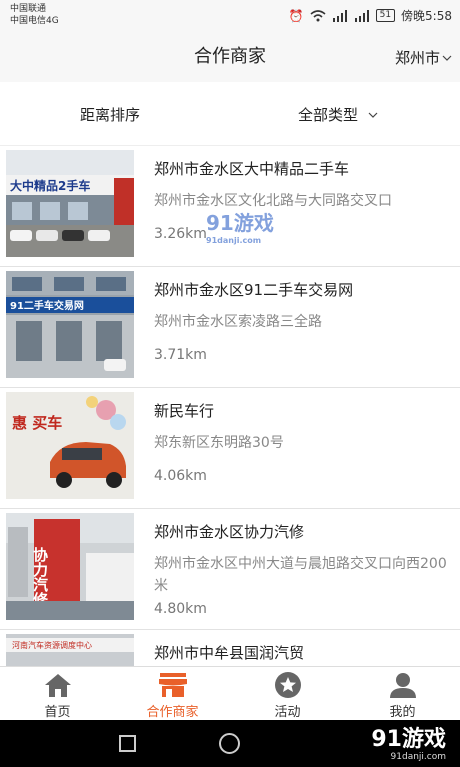 Image resolution: width=460 pixels, height=767 pixels. Describe the element at coordinates (339, 15) in the screenshot. I see `signal-icon` at that location.